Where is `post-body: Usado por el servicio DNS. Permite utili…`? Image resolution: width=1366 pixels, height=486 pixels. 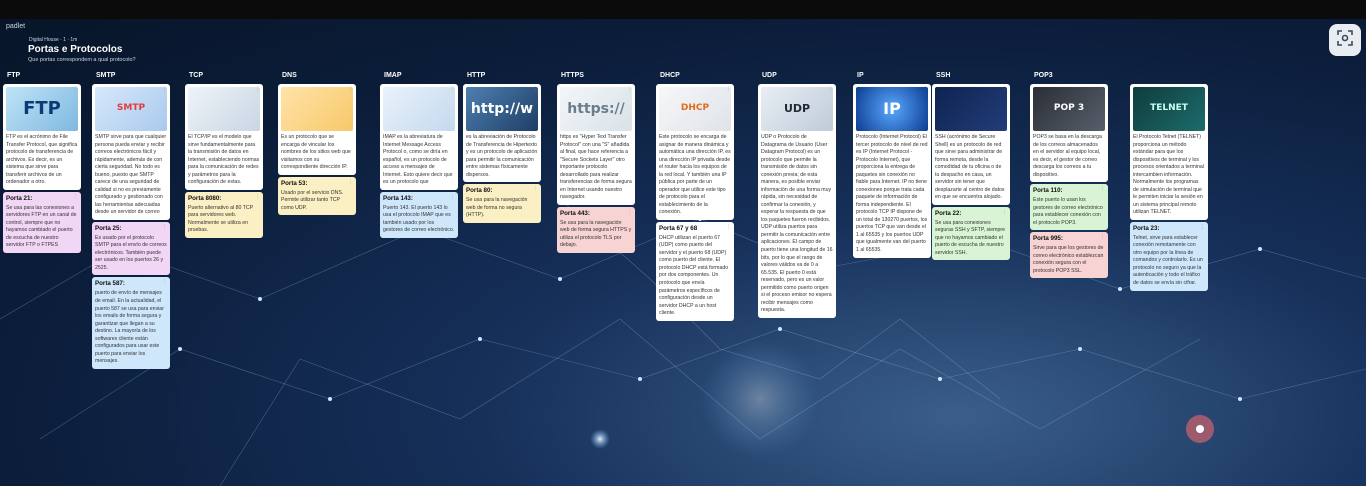
post-body: Usado por el servicio DNS. Permite utili… is located at coordinates (312, 200).